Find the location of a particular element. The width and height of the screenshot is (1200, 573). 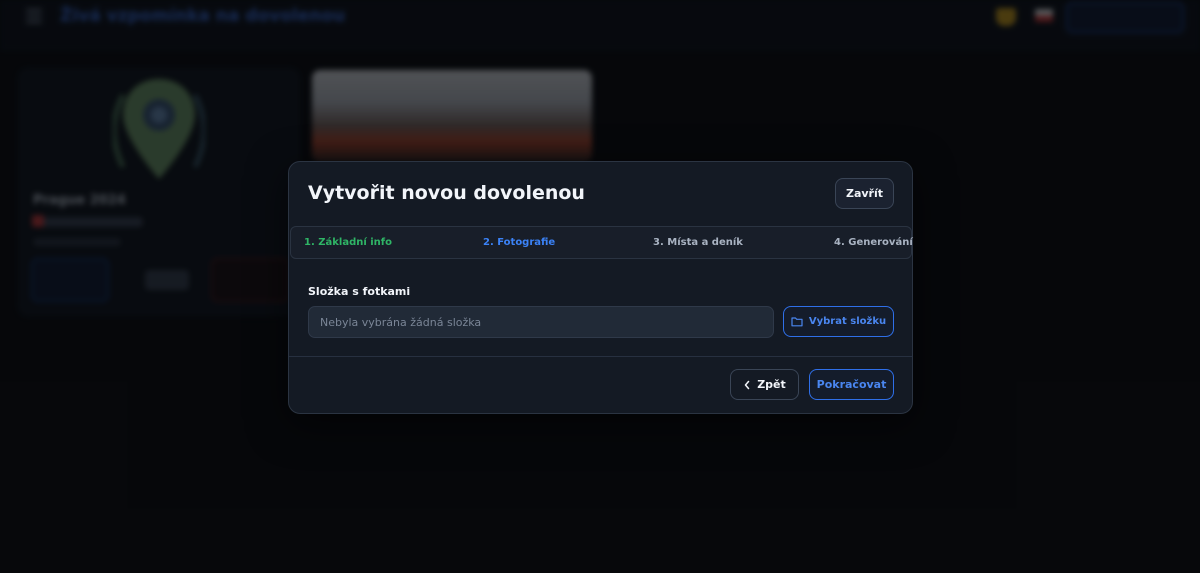

folder-icon is located at coordinates (797, 322).